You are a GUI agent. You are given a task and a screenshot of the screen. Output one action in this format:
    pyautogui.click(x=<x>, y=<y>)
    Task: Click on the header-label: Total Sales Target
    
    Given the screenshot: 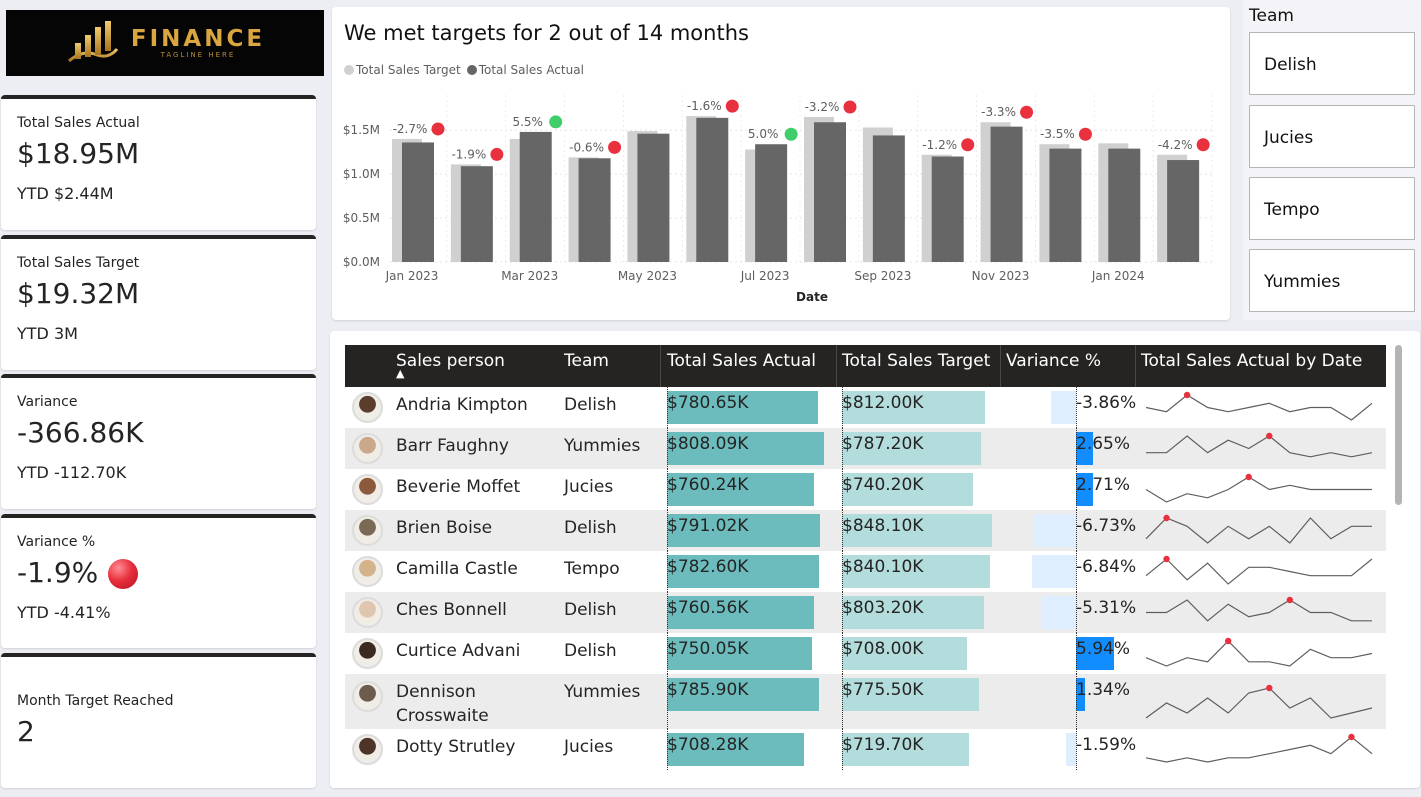 What is the action you would take?
    pyautogui.click(x=916, y=361)
    